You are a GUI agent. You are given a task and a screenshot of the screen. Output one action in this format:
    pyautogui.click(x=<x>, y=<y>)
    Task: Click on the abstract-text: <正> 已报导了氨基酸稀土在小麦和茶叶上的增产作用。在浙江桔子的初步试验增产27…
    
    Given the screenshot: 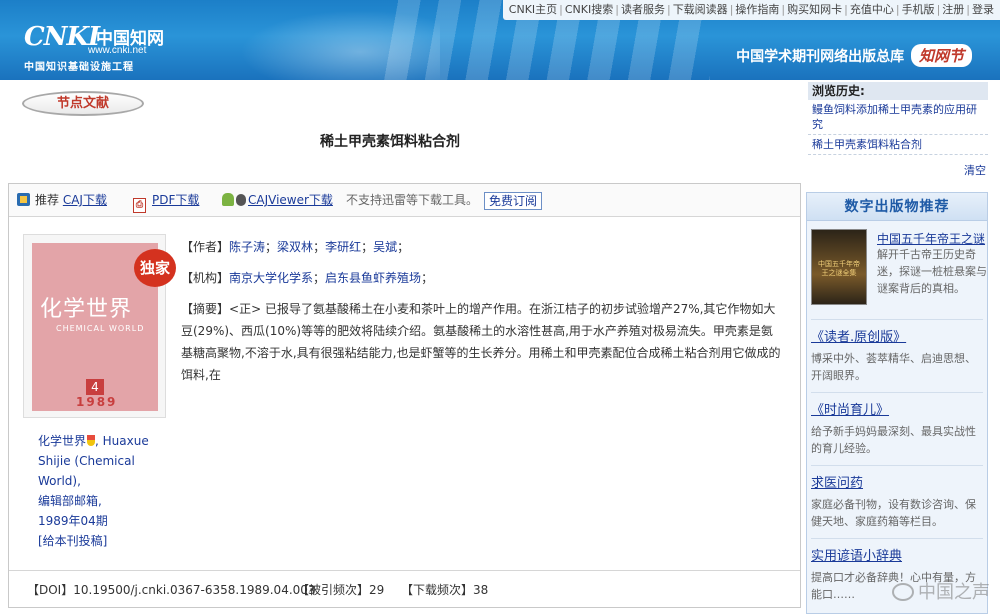 What is the action you would take?
    pyautogui.click(x=481, y=342)
    